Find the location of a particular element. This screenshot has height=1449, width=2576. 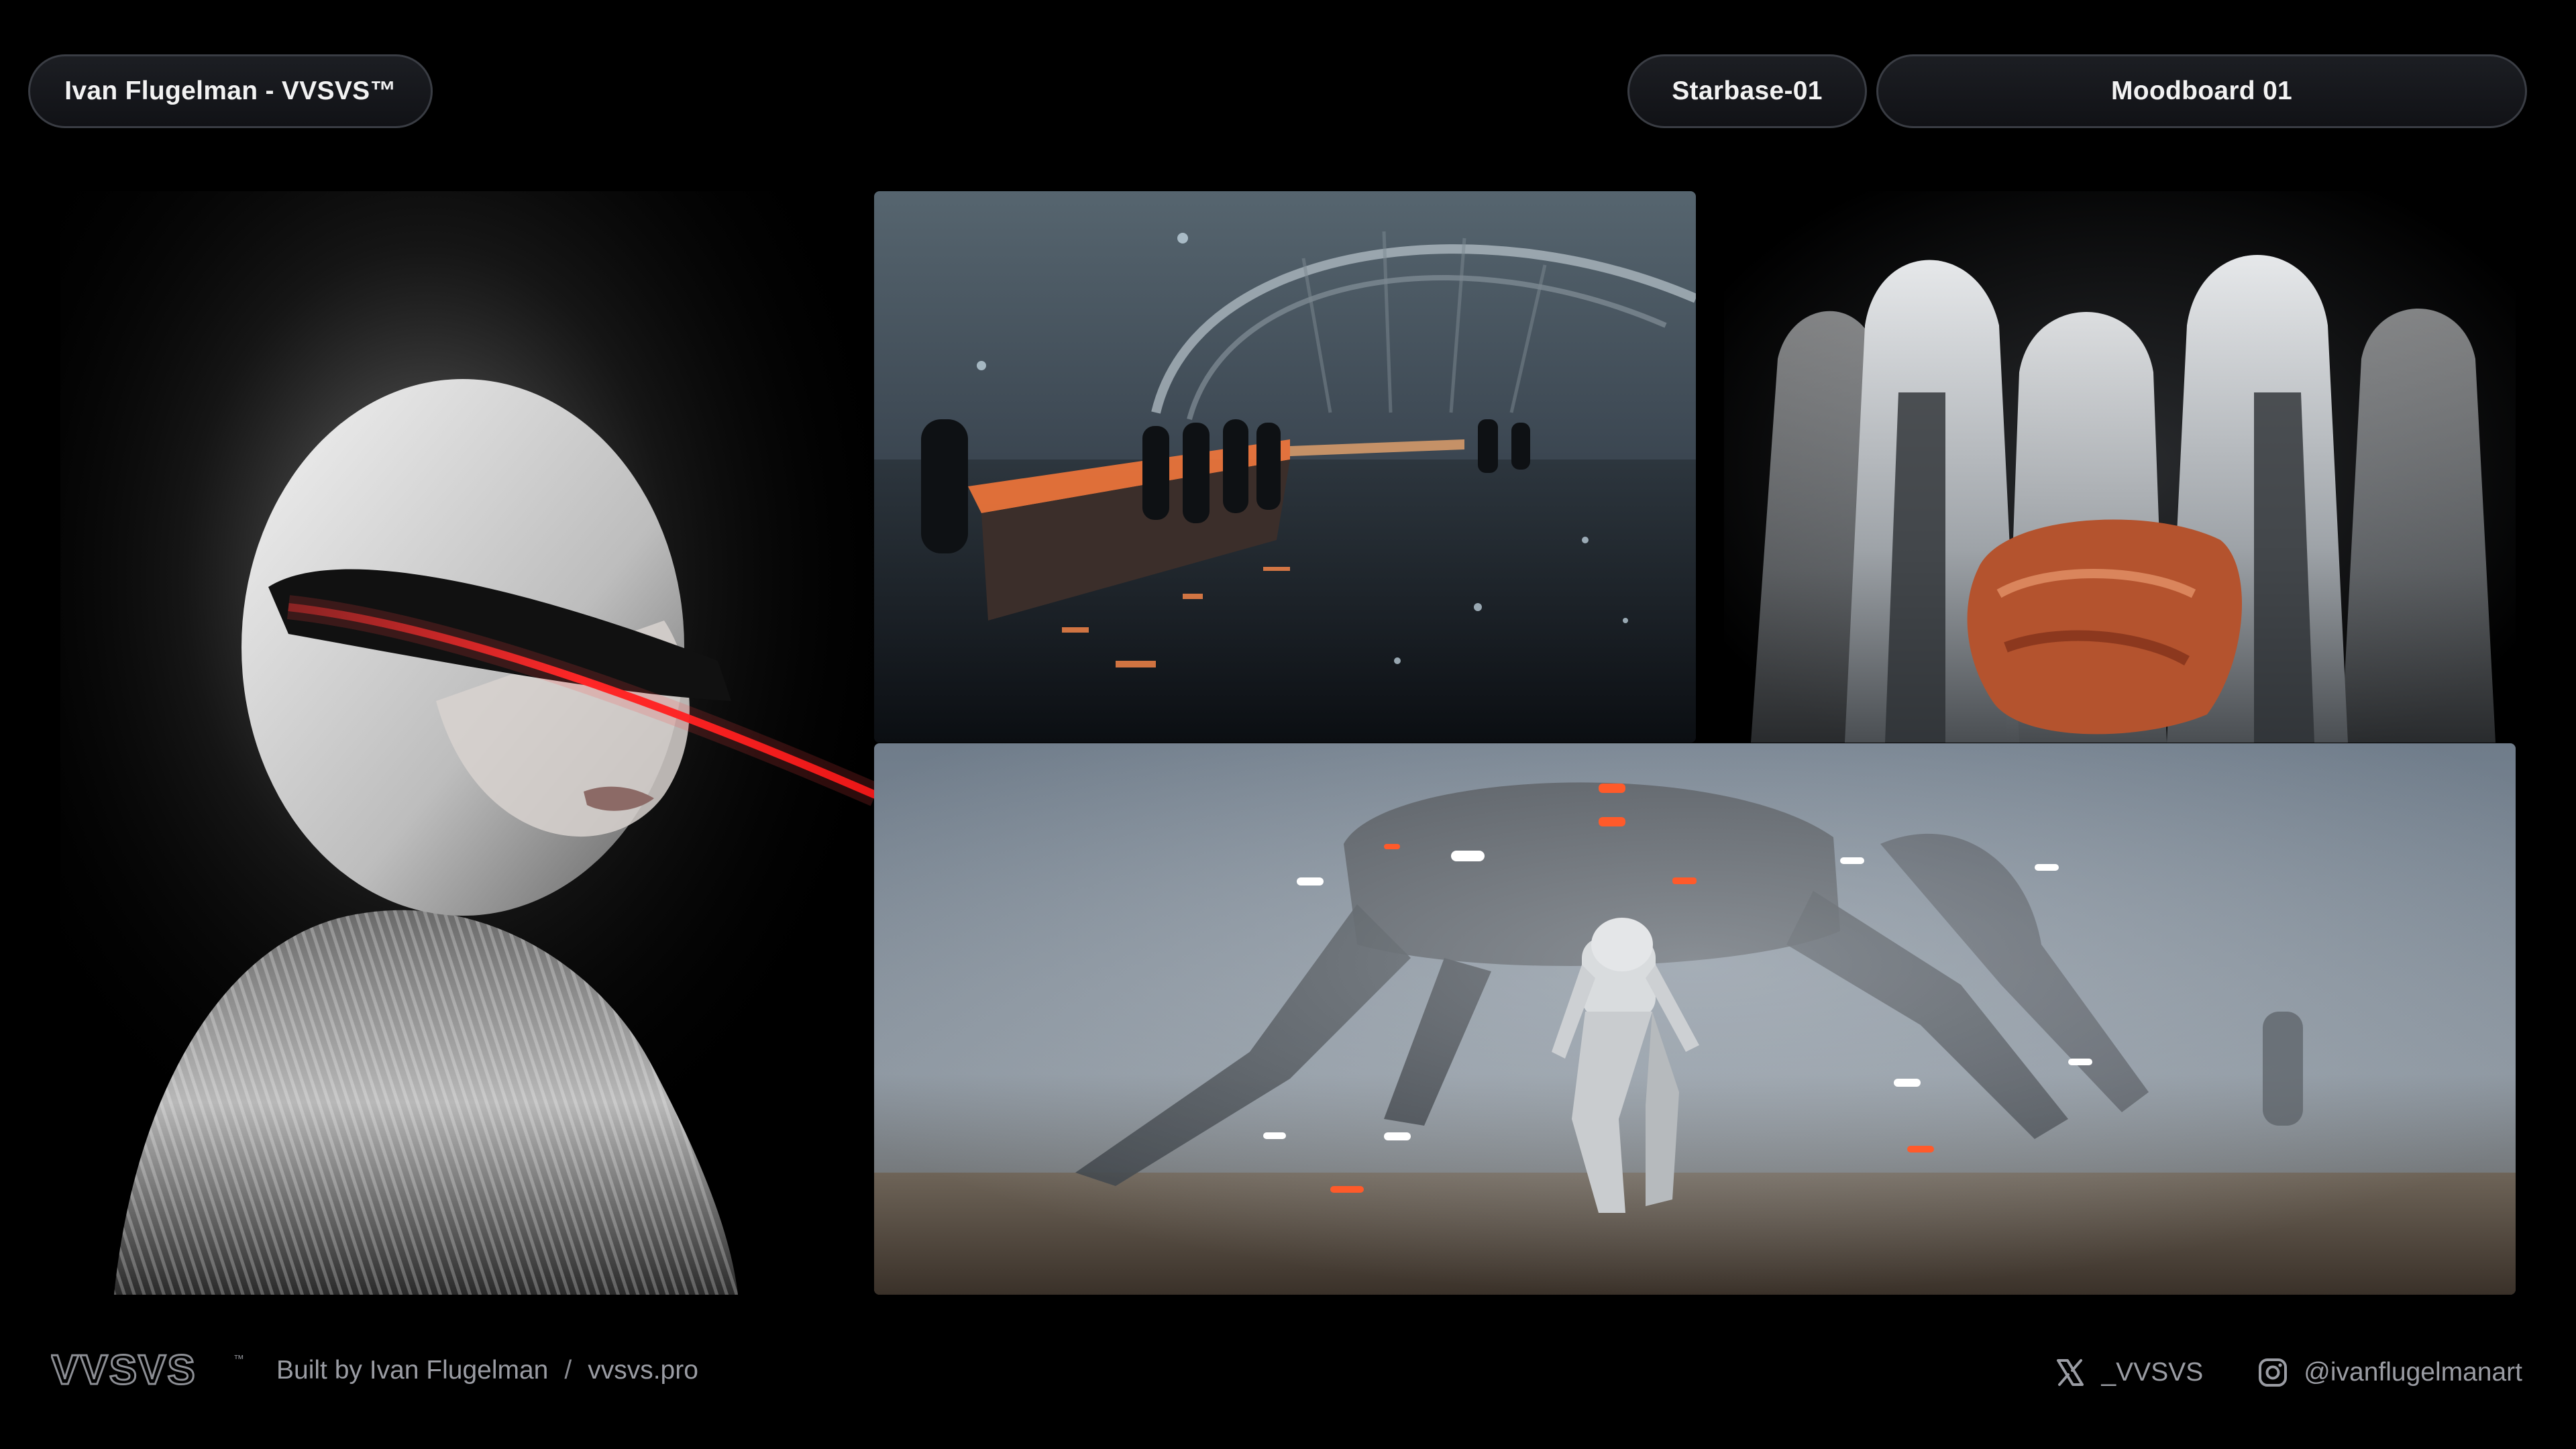

footer-socials: _VVSVS @ivanflugelmanart is located at coordinates (2288, 1372).